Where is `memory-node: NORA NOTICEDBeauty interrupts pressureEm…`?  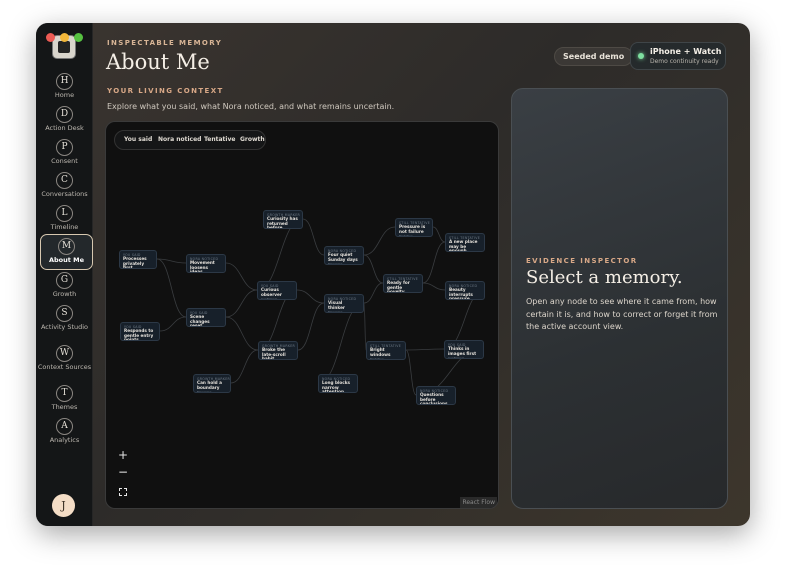 memory-node: NORA NOTICEDBeauty interrupts pressureEm… is located at coordinates (465, 290).